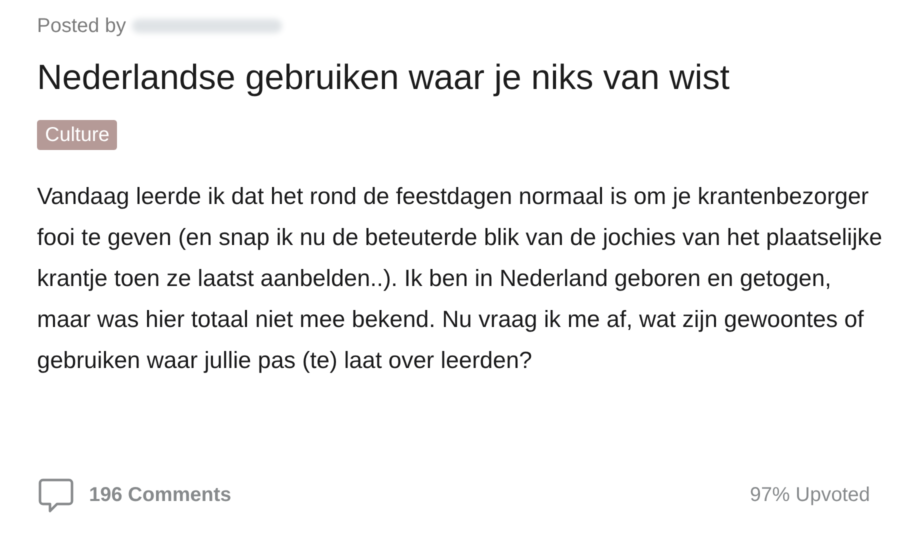 The height and width of the screenshot is (534, 907). Describe the element at coordinates (77, 135) in the screenshot. I see `flair-tag: Culture` at that location.